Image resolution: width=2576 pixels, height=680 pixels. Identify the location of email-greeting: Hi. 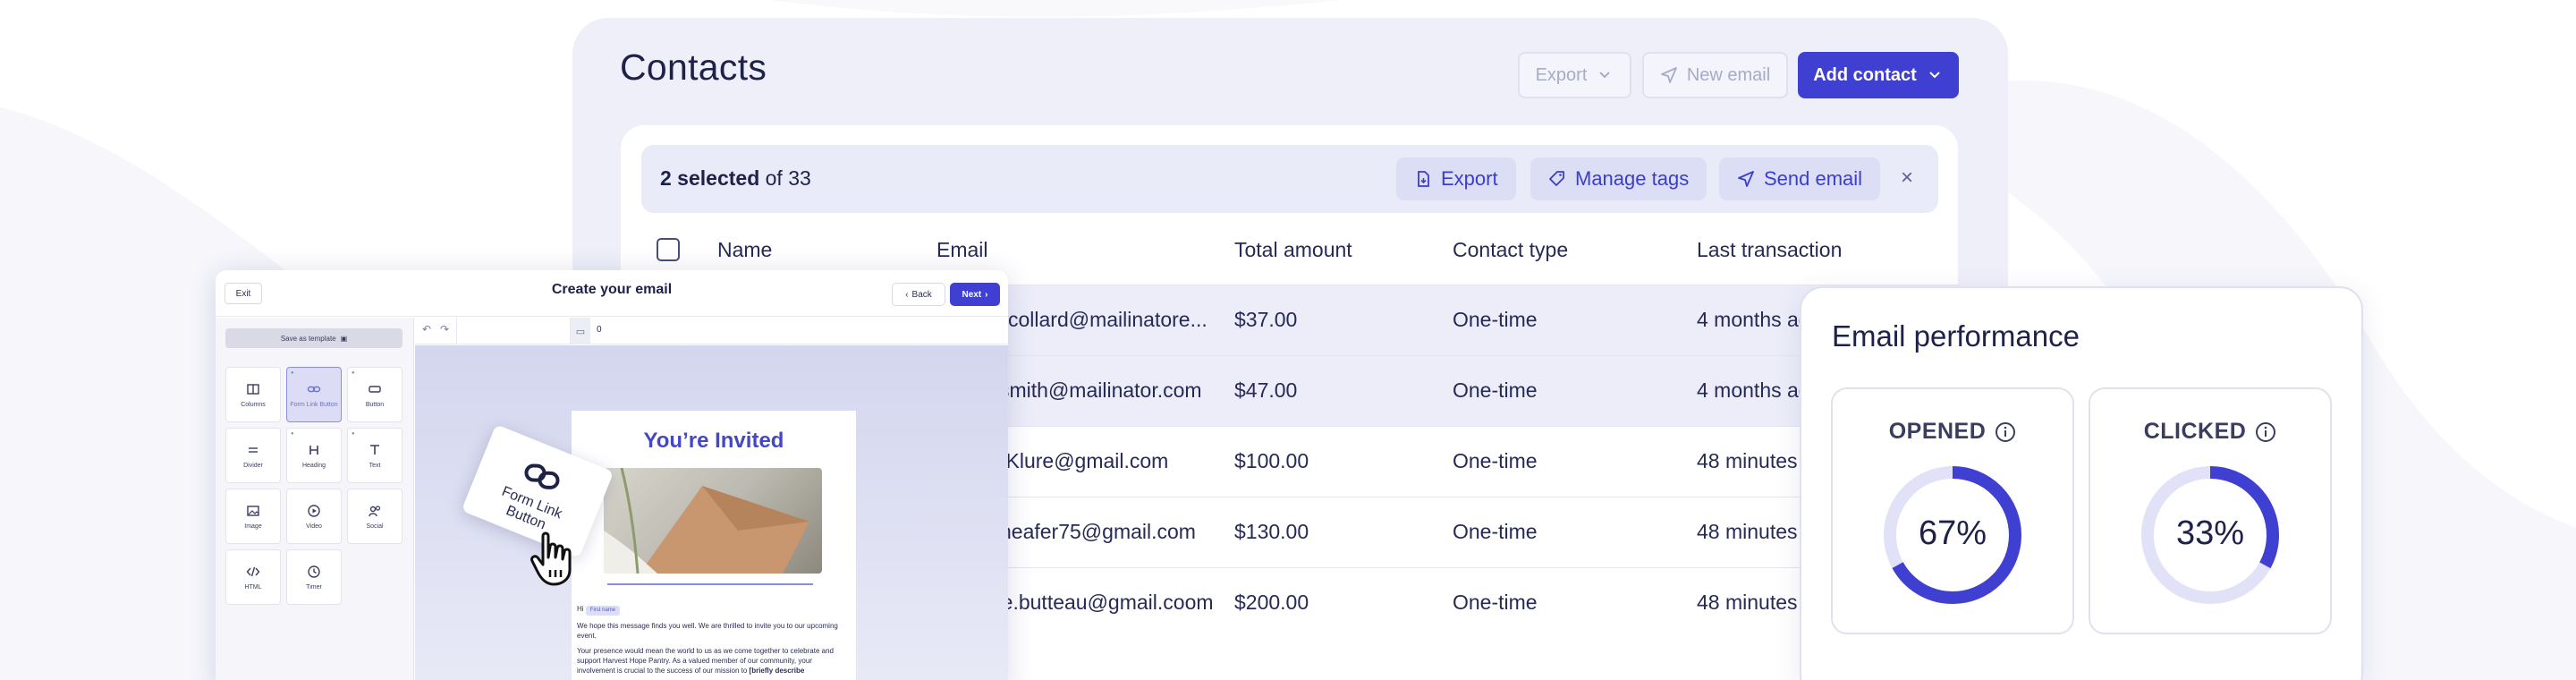
(580, 609).